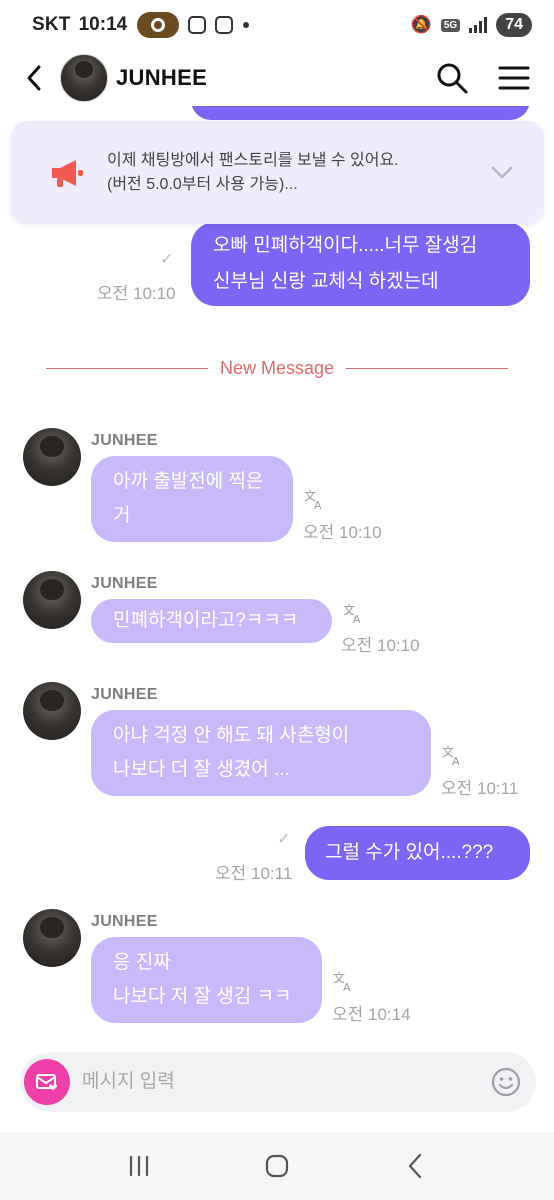  What do you see at coordinates (253, 160) in the screenshot?
I see `notice-line: 이제 채팅방에서 팬스토리를 보낼 수 있어요.` at bounding box center [253, 160].